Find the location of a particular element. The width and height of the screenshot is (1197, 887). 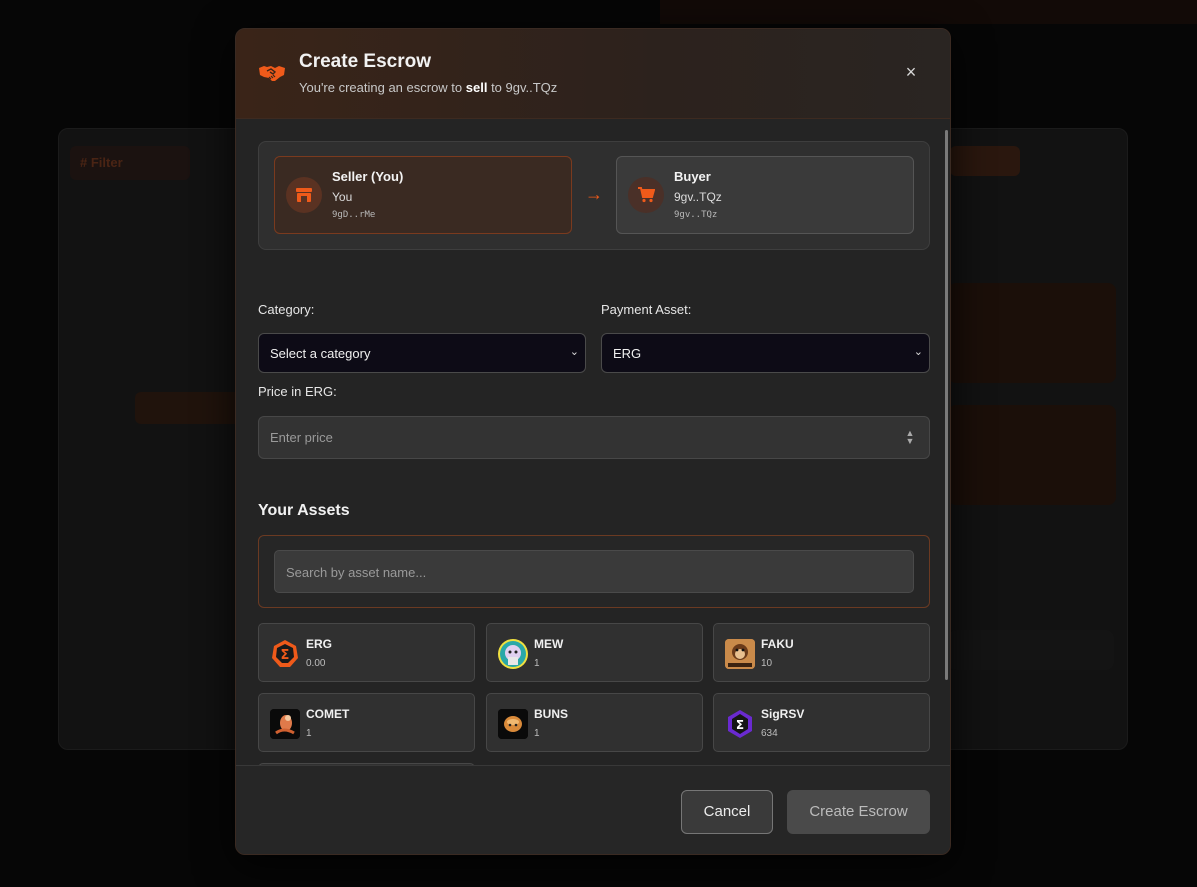

asset-name: ERG is located at coordinates (319, 644).